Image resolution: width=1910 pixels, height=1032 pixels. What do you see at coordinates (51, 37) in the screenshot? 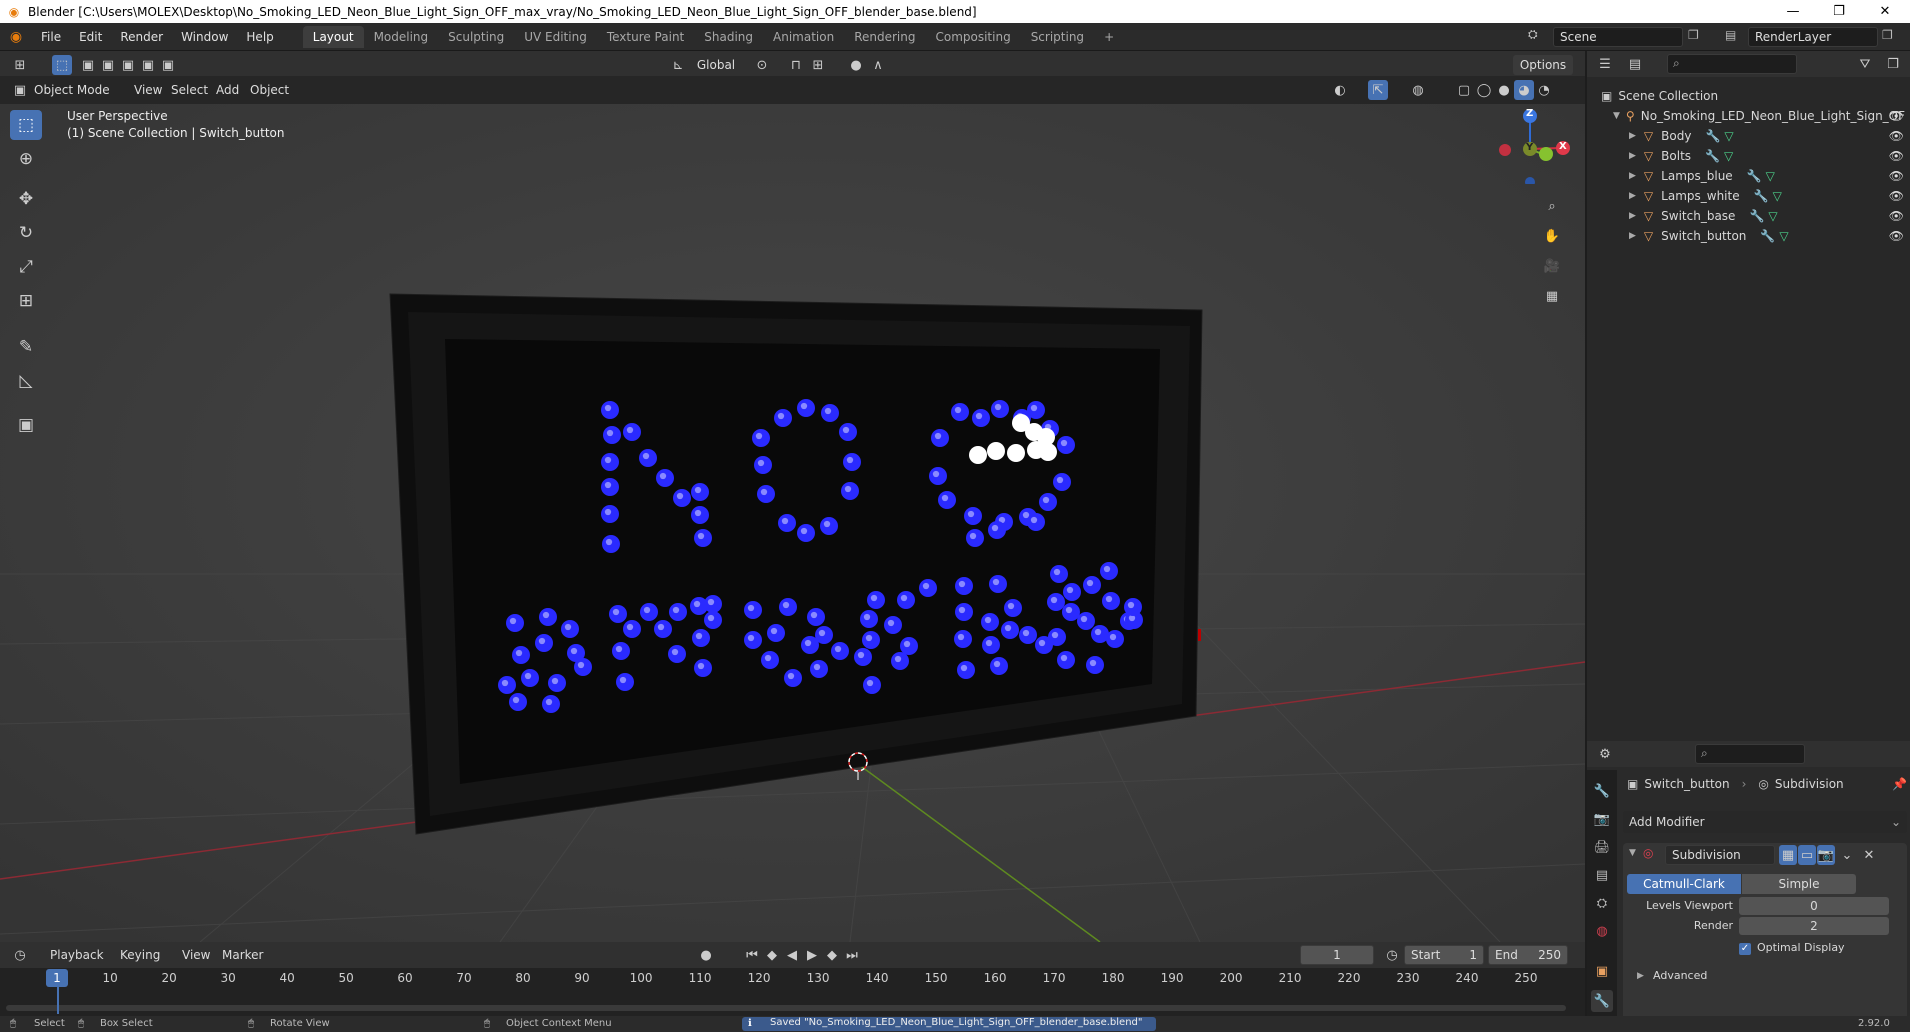
I see `menu-file: File` at bounding box center [51, 37].